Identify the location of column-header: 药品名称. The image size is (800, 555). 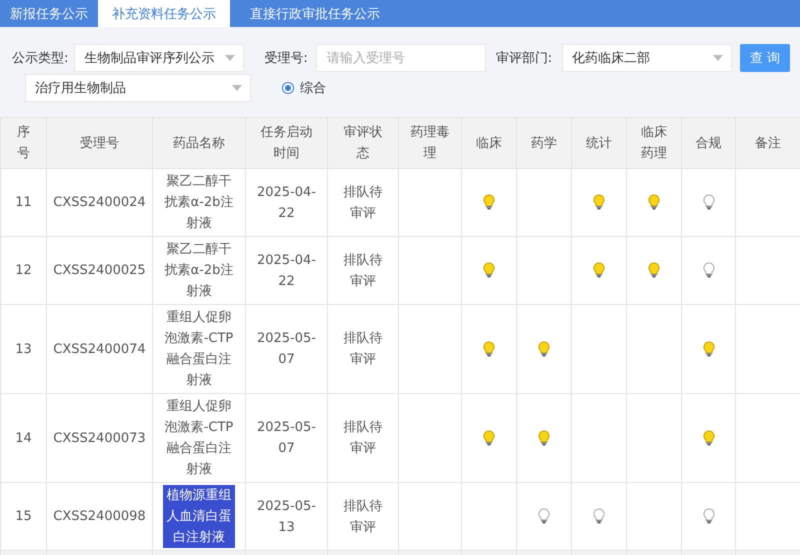
(199, 143).